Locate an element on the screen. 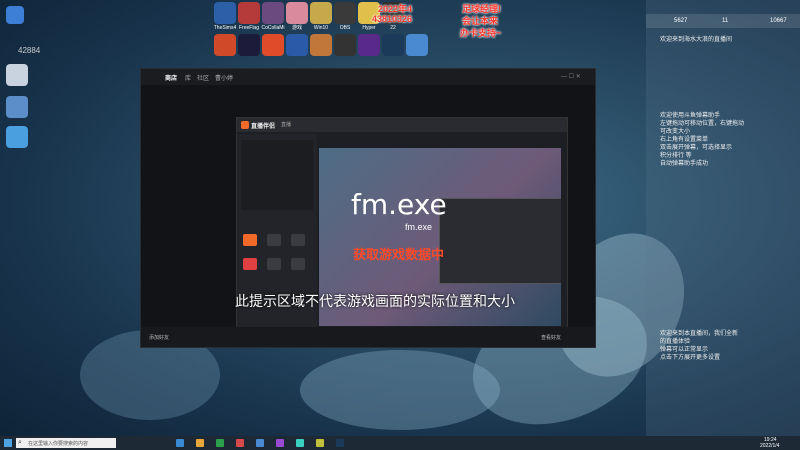 The image size is (800, 450). fan-count: 10667 is located at coordinates (778, 21).